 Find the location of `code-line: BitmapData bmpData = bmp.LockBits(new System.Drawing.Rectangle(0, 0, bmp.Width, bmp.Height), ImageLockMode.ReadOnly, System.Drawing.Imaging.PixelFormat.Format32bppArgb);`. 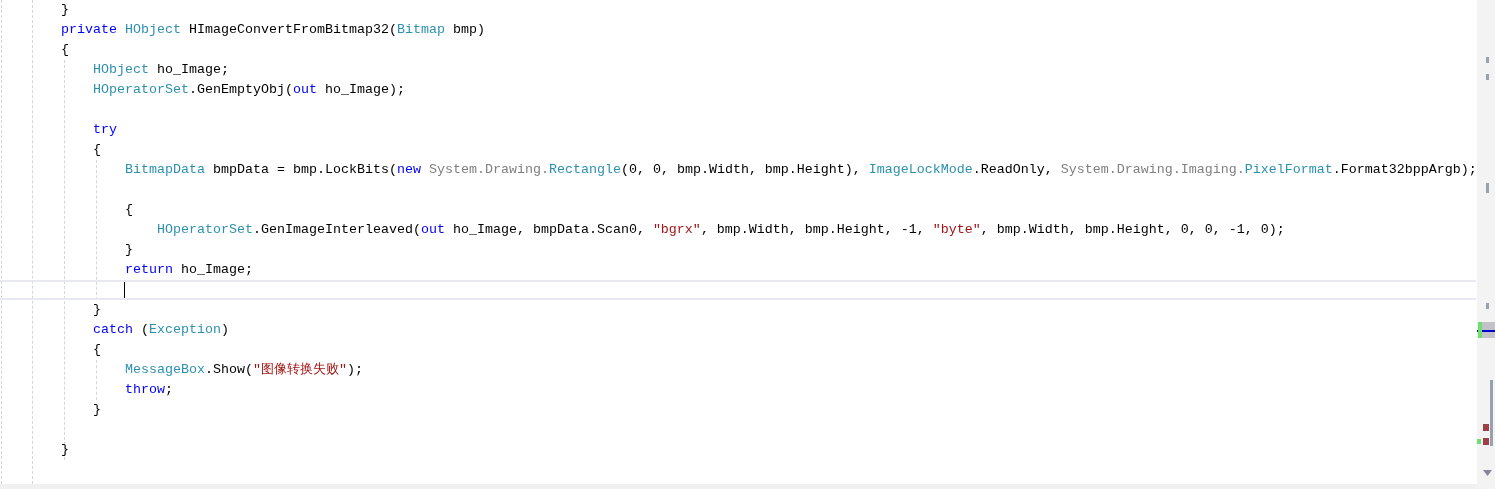

code-line: BitmapData bmpData = bmp.LockBits(new System.Drawing.Rectangle(0, 0, bmp.Width, bmp.Height), ImageLockMode.ReadOnly, System.Drawing.Imaging.PixelFormat.Format32bppArgb); is located at coordinates (800, 170).